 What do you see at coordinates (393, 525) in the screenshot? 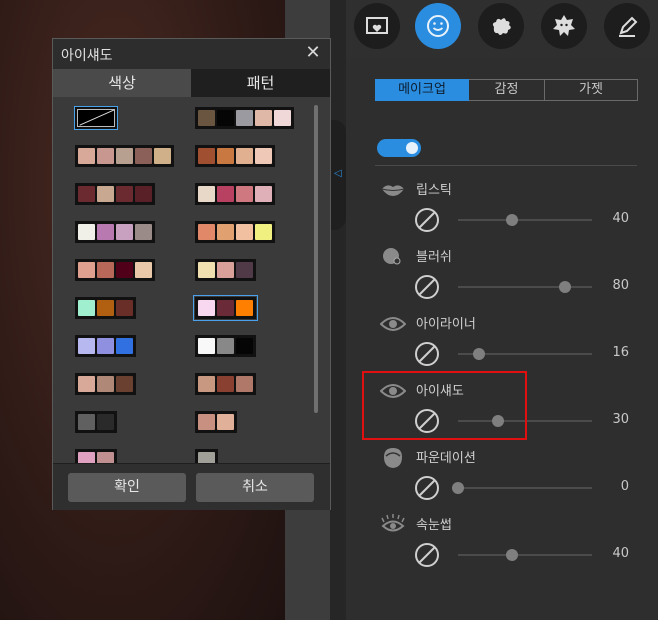
I see `lashes-icon` at bounding box center [393, 525].